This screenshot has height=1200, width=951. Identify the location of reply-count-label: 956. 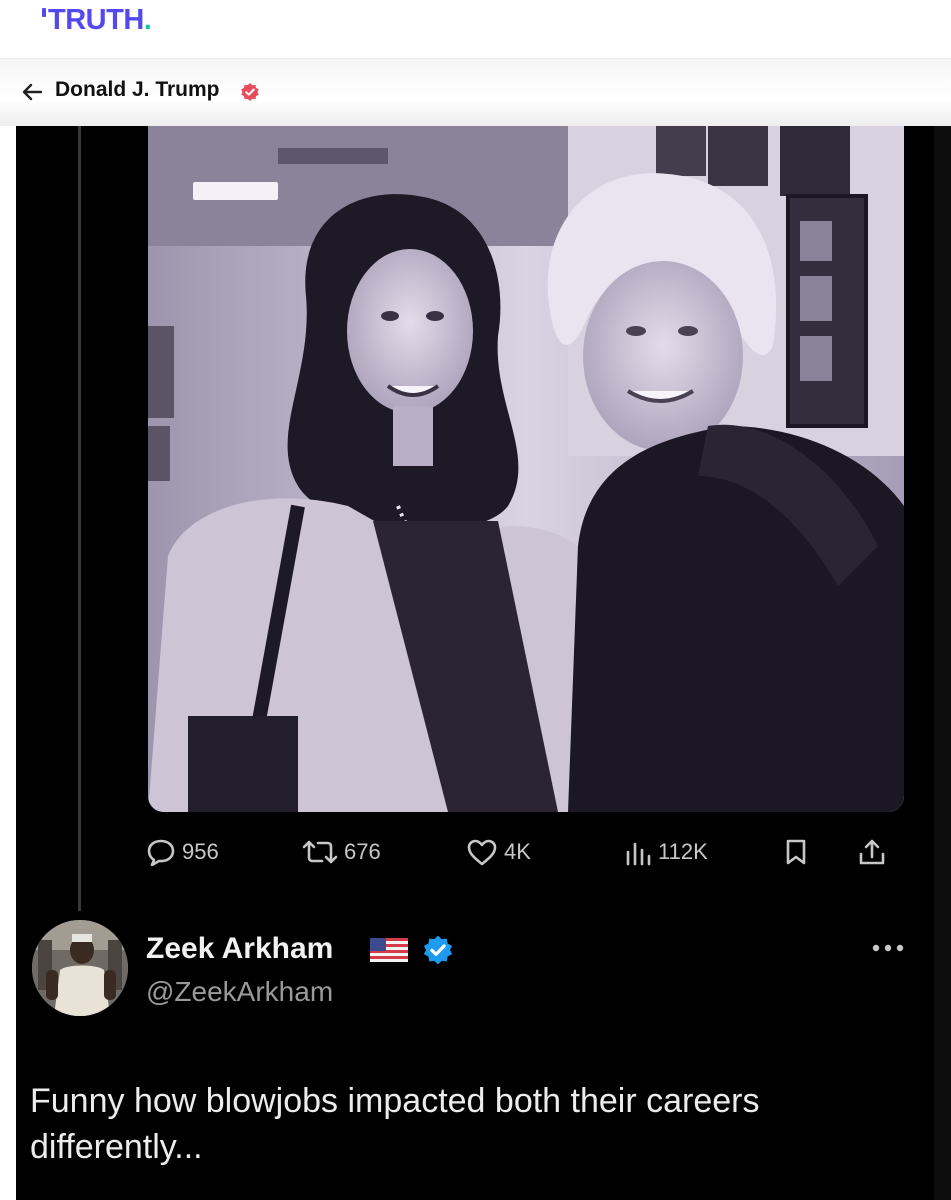
(200, 851).